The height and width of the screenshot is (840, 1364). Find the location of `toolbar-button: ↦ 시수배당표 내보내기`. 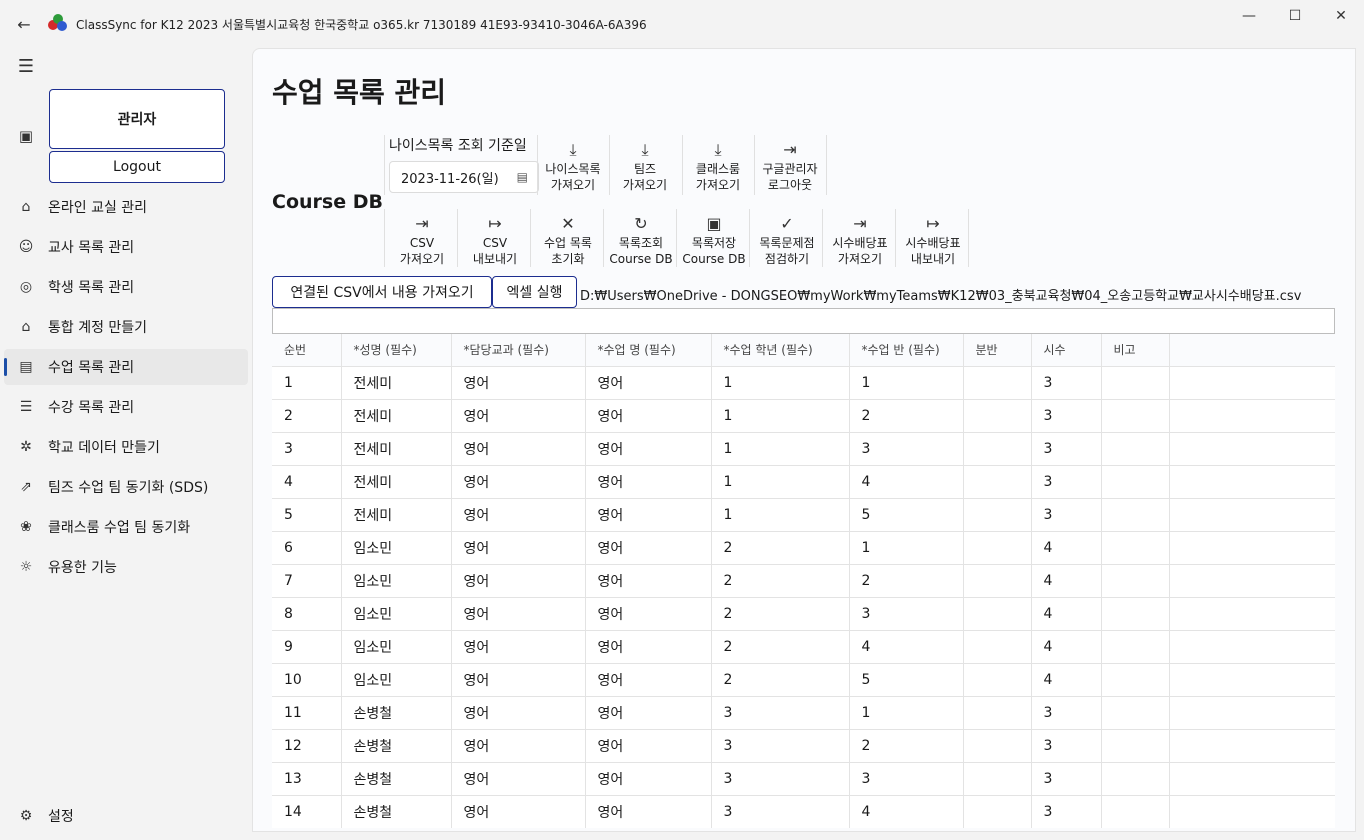

toolbar-button: ↦ 시수배당표 내보내기 is located at coordinates (933, 241).